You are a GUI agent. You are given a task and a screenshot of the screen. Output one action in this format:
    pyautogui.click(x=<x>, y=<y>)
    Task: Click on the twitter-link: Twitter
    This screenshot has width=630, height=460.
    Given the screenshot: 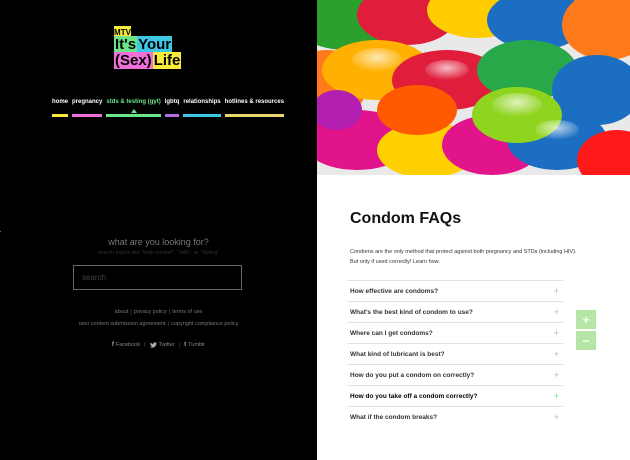 What is the action you would take?
    pyautogui.click(x=162, y=345)
    